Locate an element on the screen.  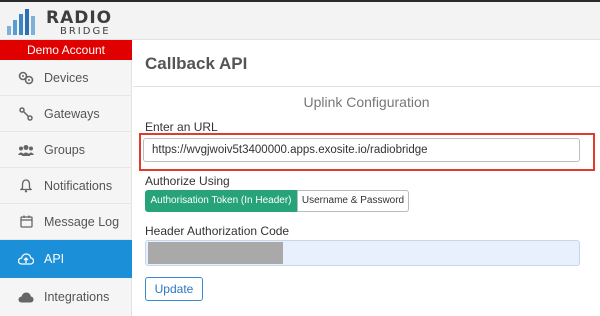
sidebar-item-devices: Devices is located at coordinates (66, 78).